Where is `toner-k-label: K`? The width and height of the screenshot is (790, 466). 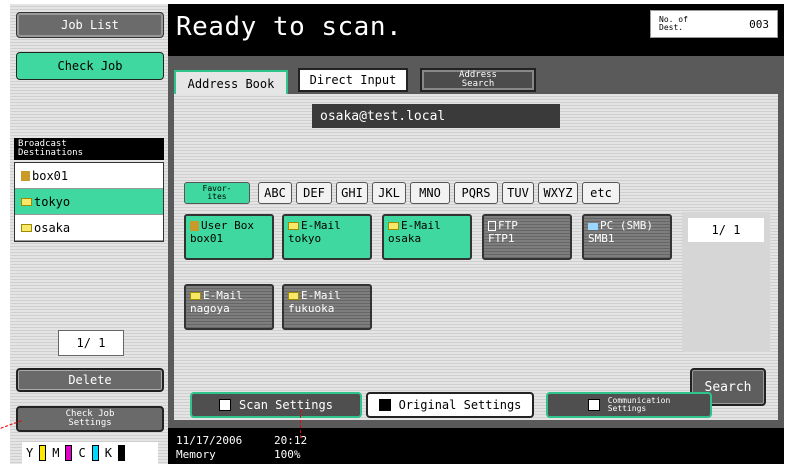 toner-k-label: K is located at coordinates (108, 453).